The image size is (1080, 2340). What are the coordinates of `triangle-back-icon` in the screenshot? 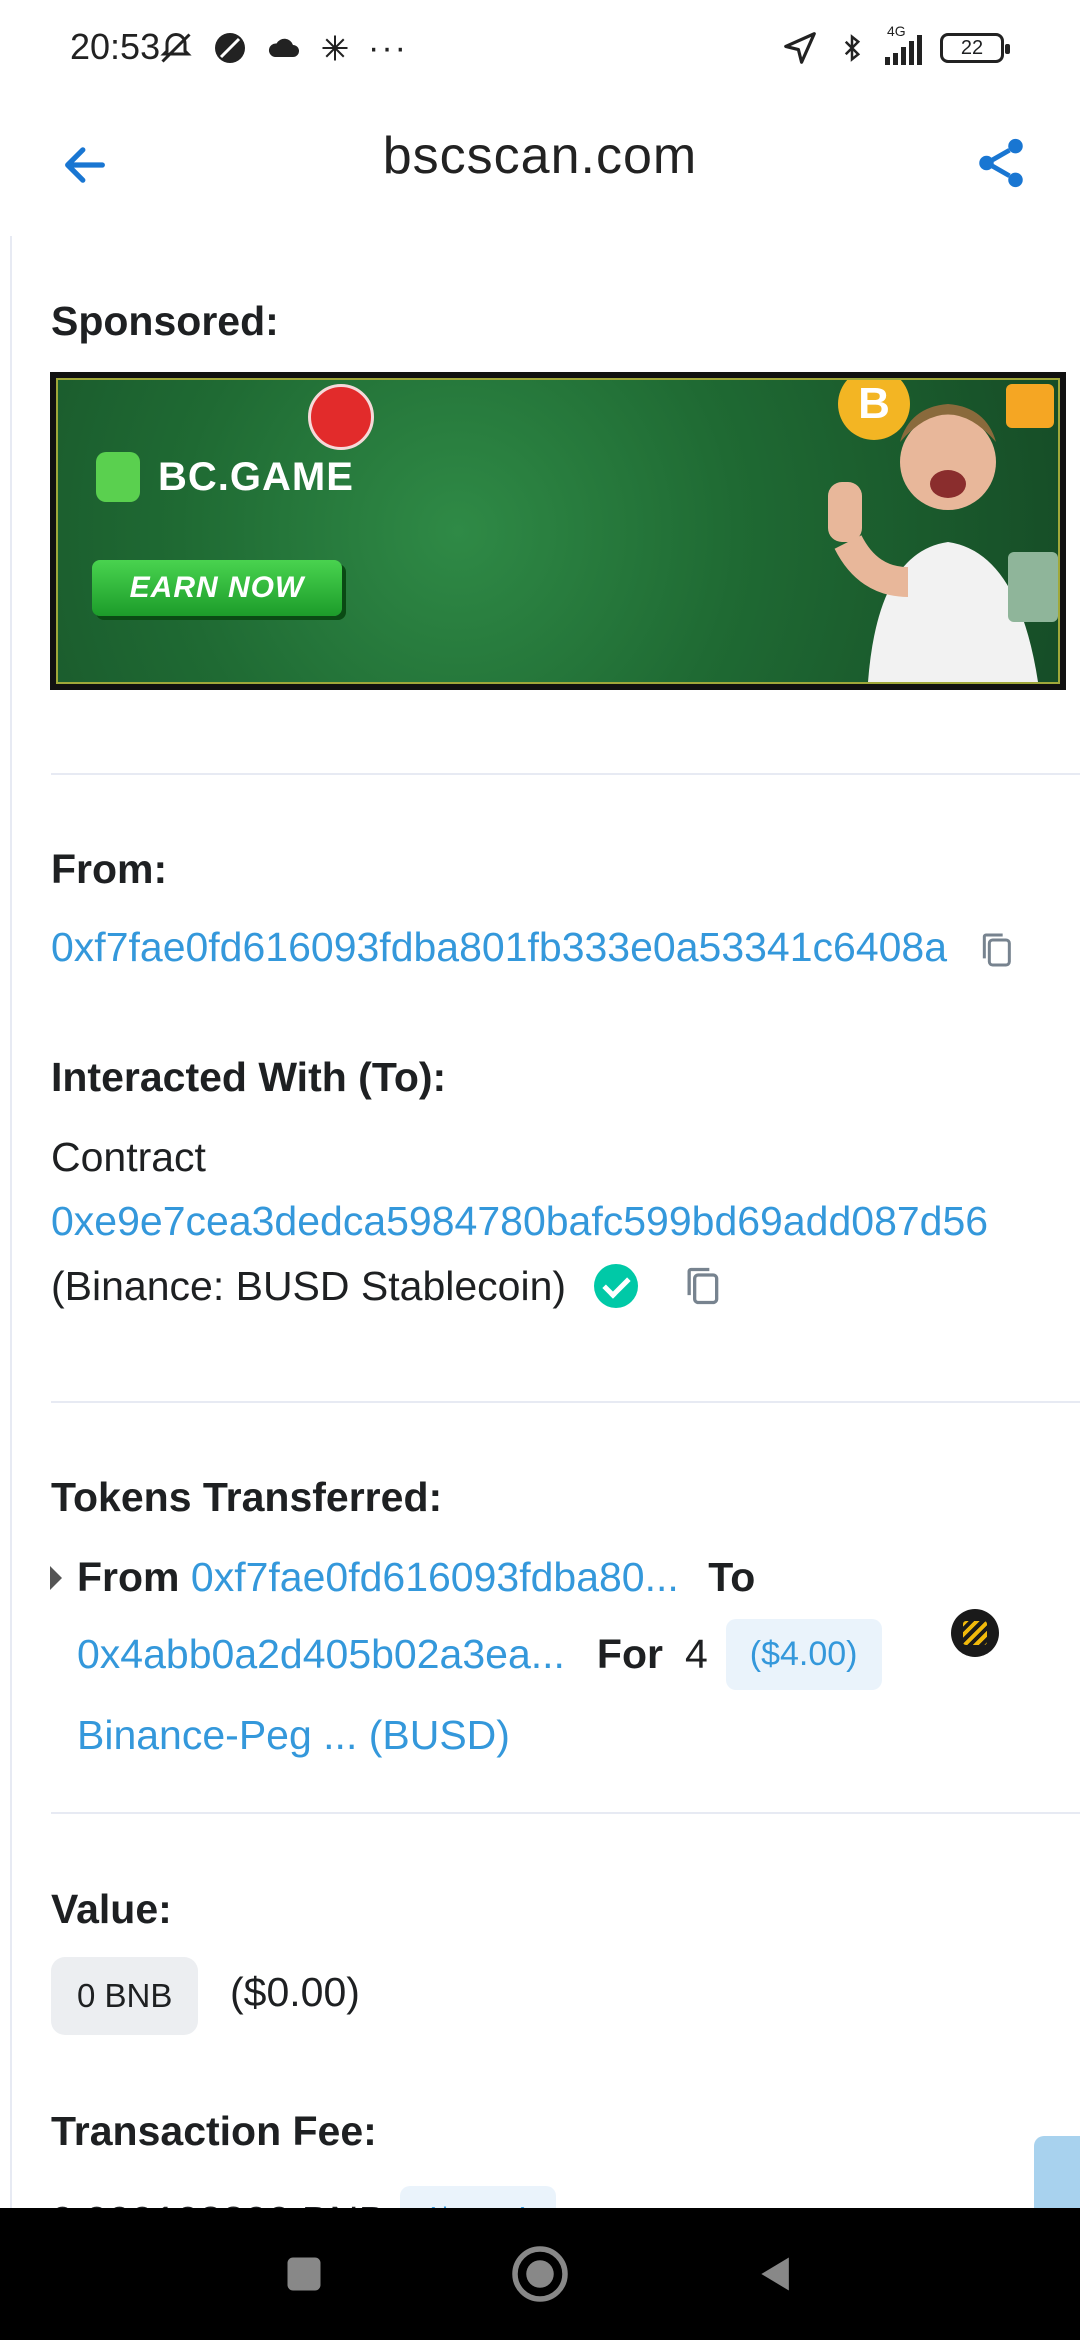 It's located at (775, 2274).